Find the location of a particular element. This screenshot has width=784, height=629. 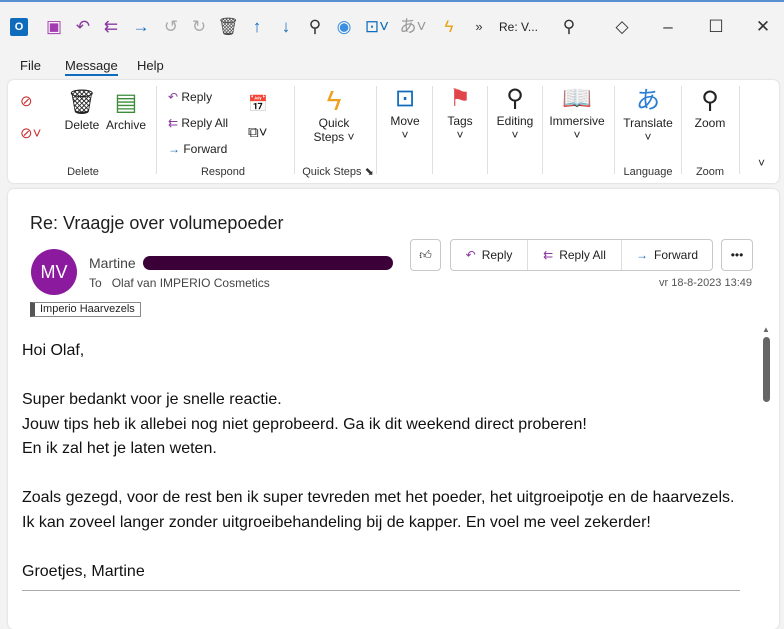

active-tab-underline is located at coordinates (91, 75).